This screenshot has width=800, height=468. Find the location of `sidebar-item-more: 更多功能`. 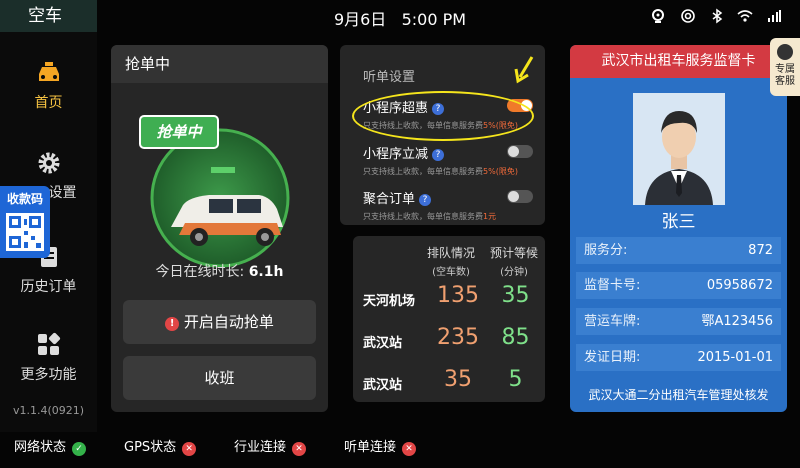

sidebar-item-more: 更多功能 is located at coordinates (48, 358).